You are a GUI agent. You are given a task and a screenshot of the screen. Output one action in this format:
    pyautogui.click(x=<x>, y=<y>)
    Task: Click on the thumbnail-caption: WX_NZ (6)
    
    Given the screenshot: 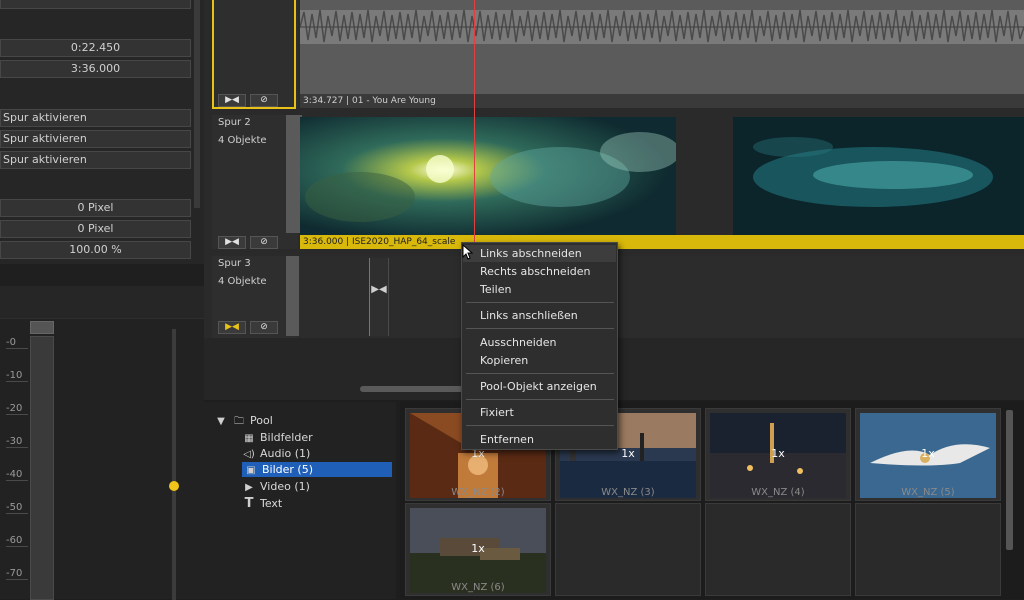 What is the action you would take?
    pyautogui.click(x=478, y=587)
    